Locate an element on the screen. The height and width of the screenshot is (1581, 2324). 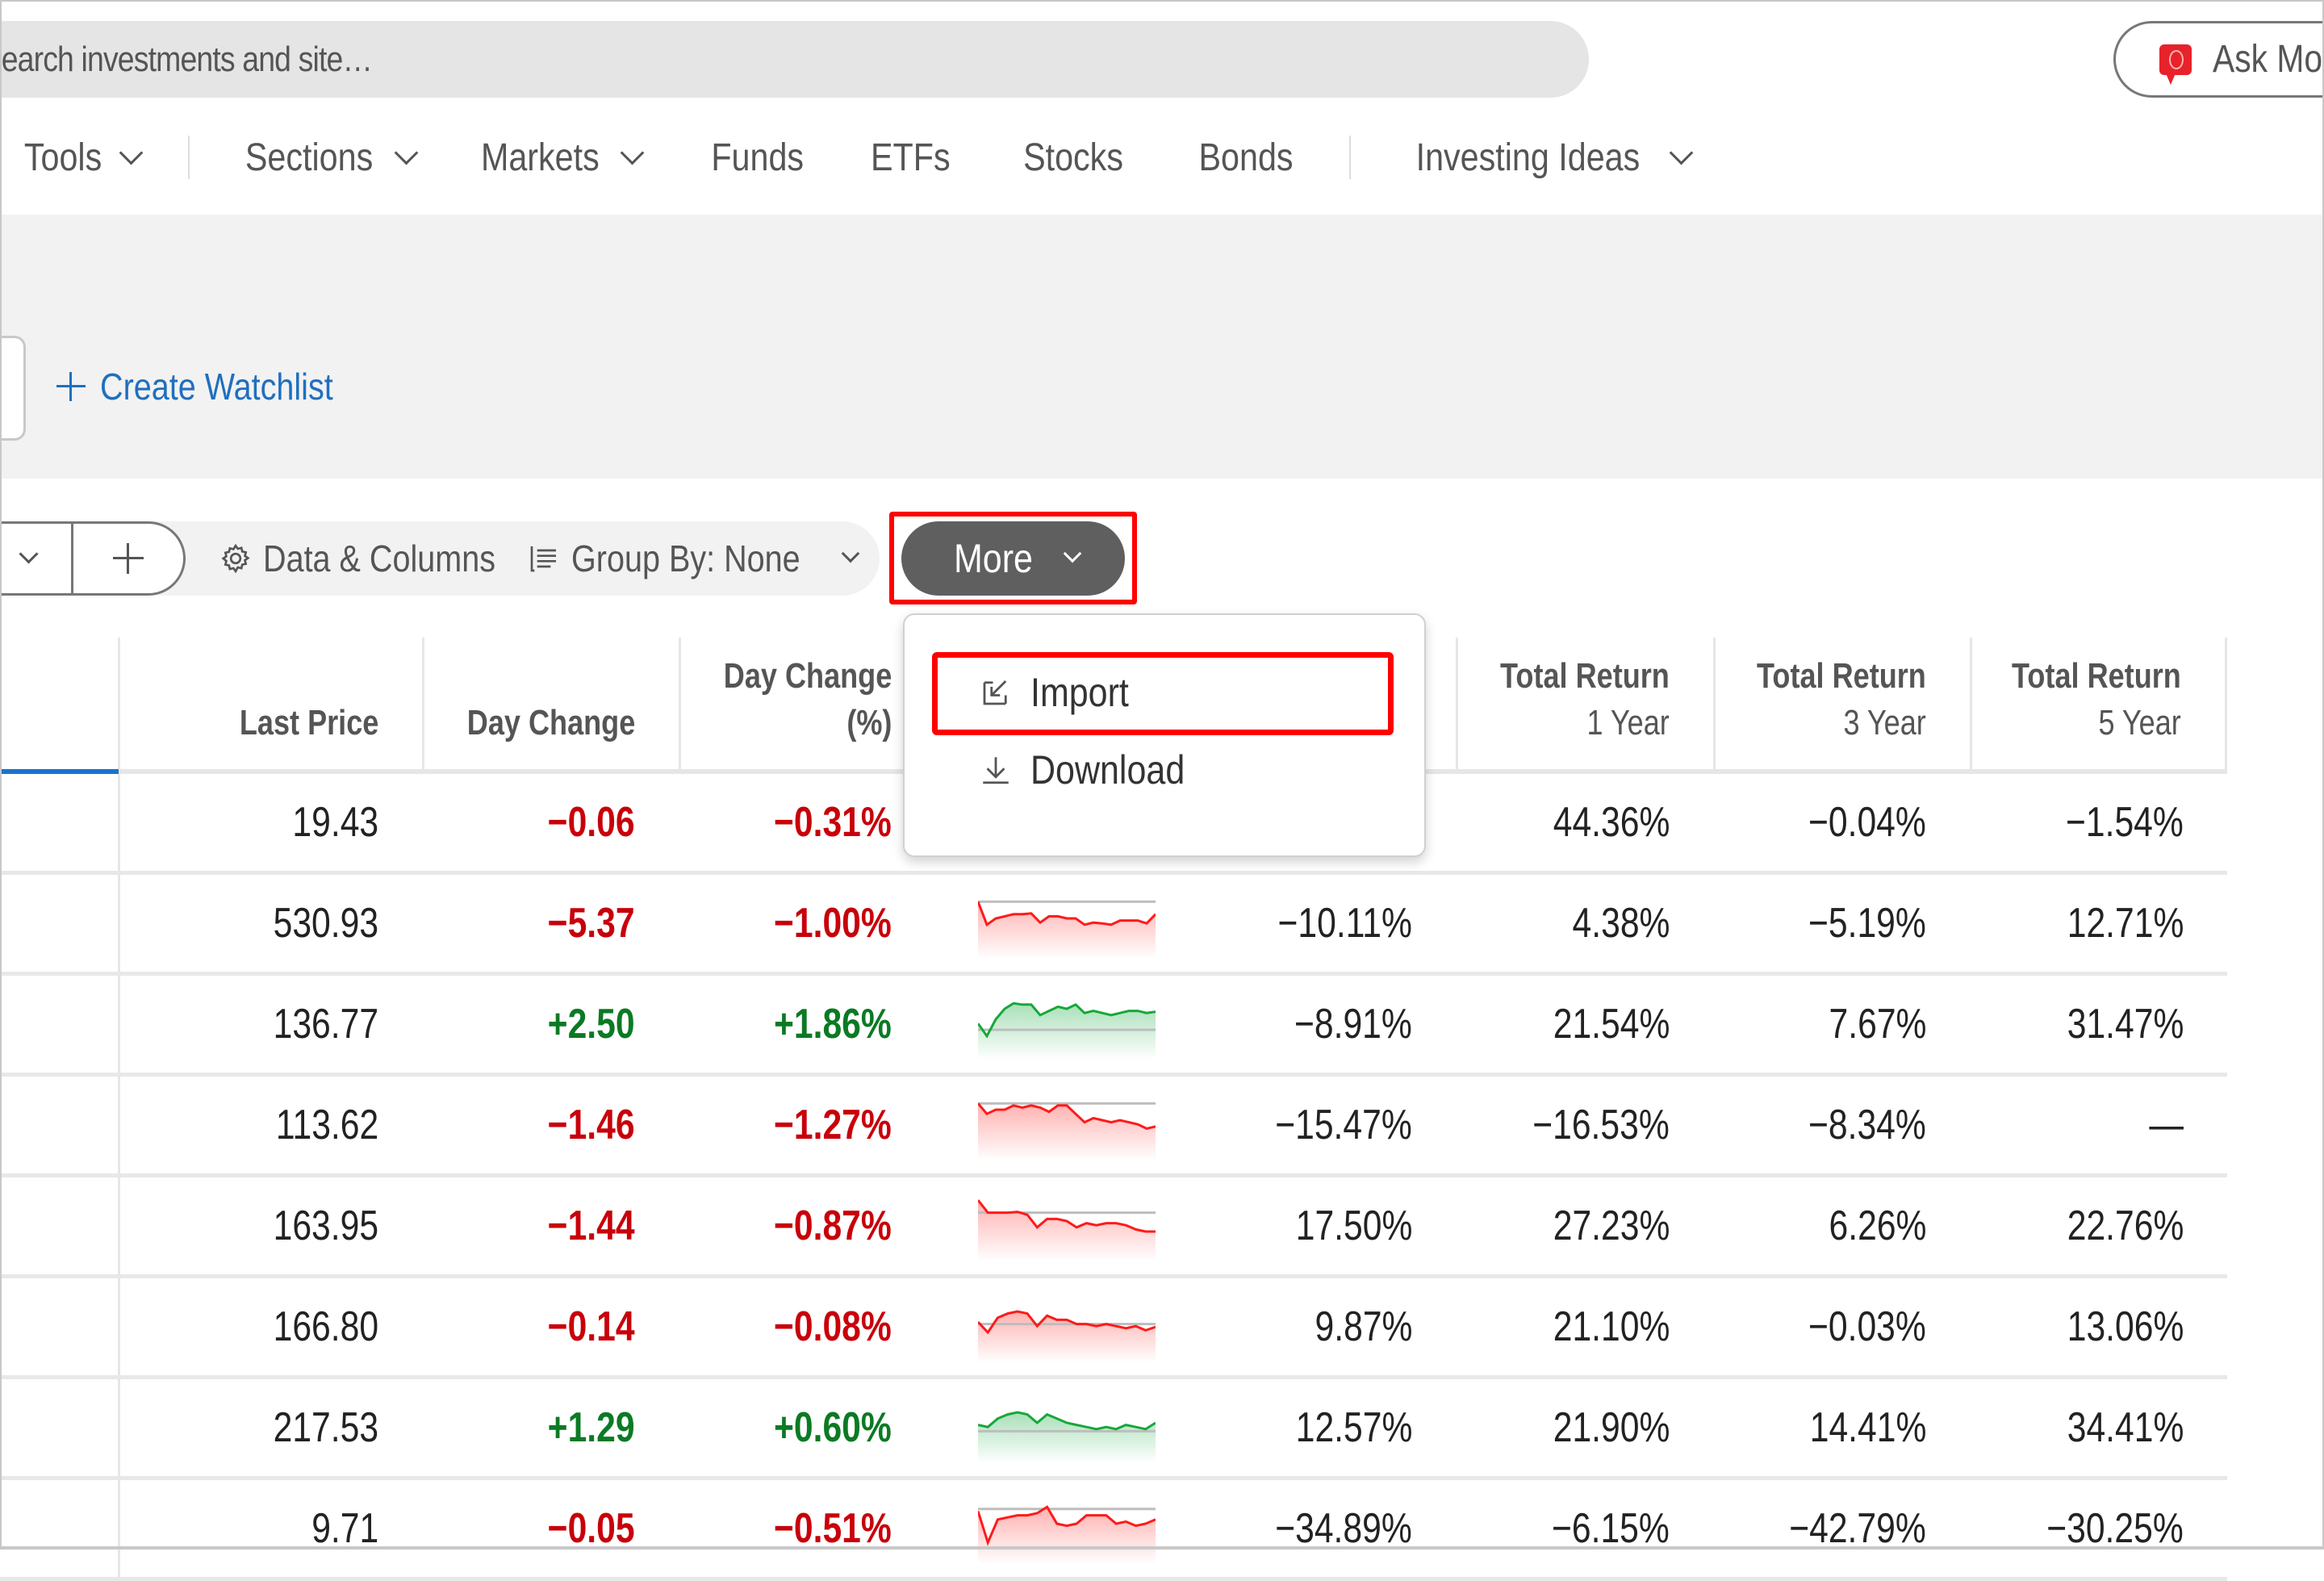
group-by-button: Group By: None is located at coordinates (694, 558).